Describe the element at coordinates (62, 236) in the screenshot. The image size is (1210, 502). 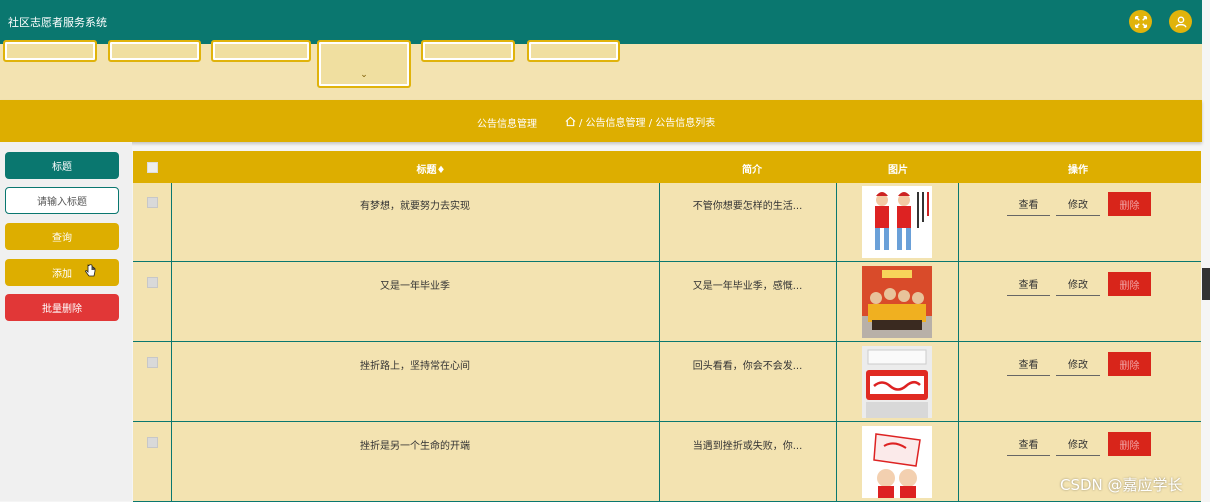
I see `query-button: 查询` at that location.